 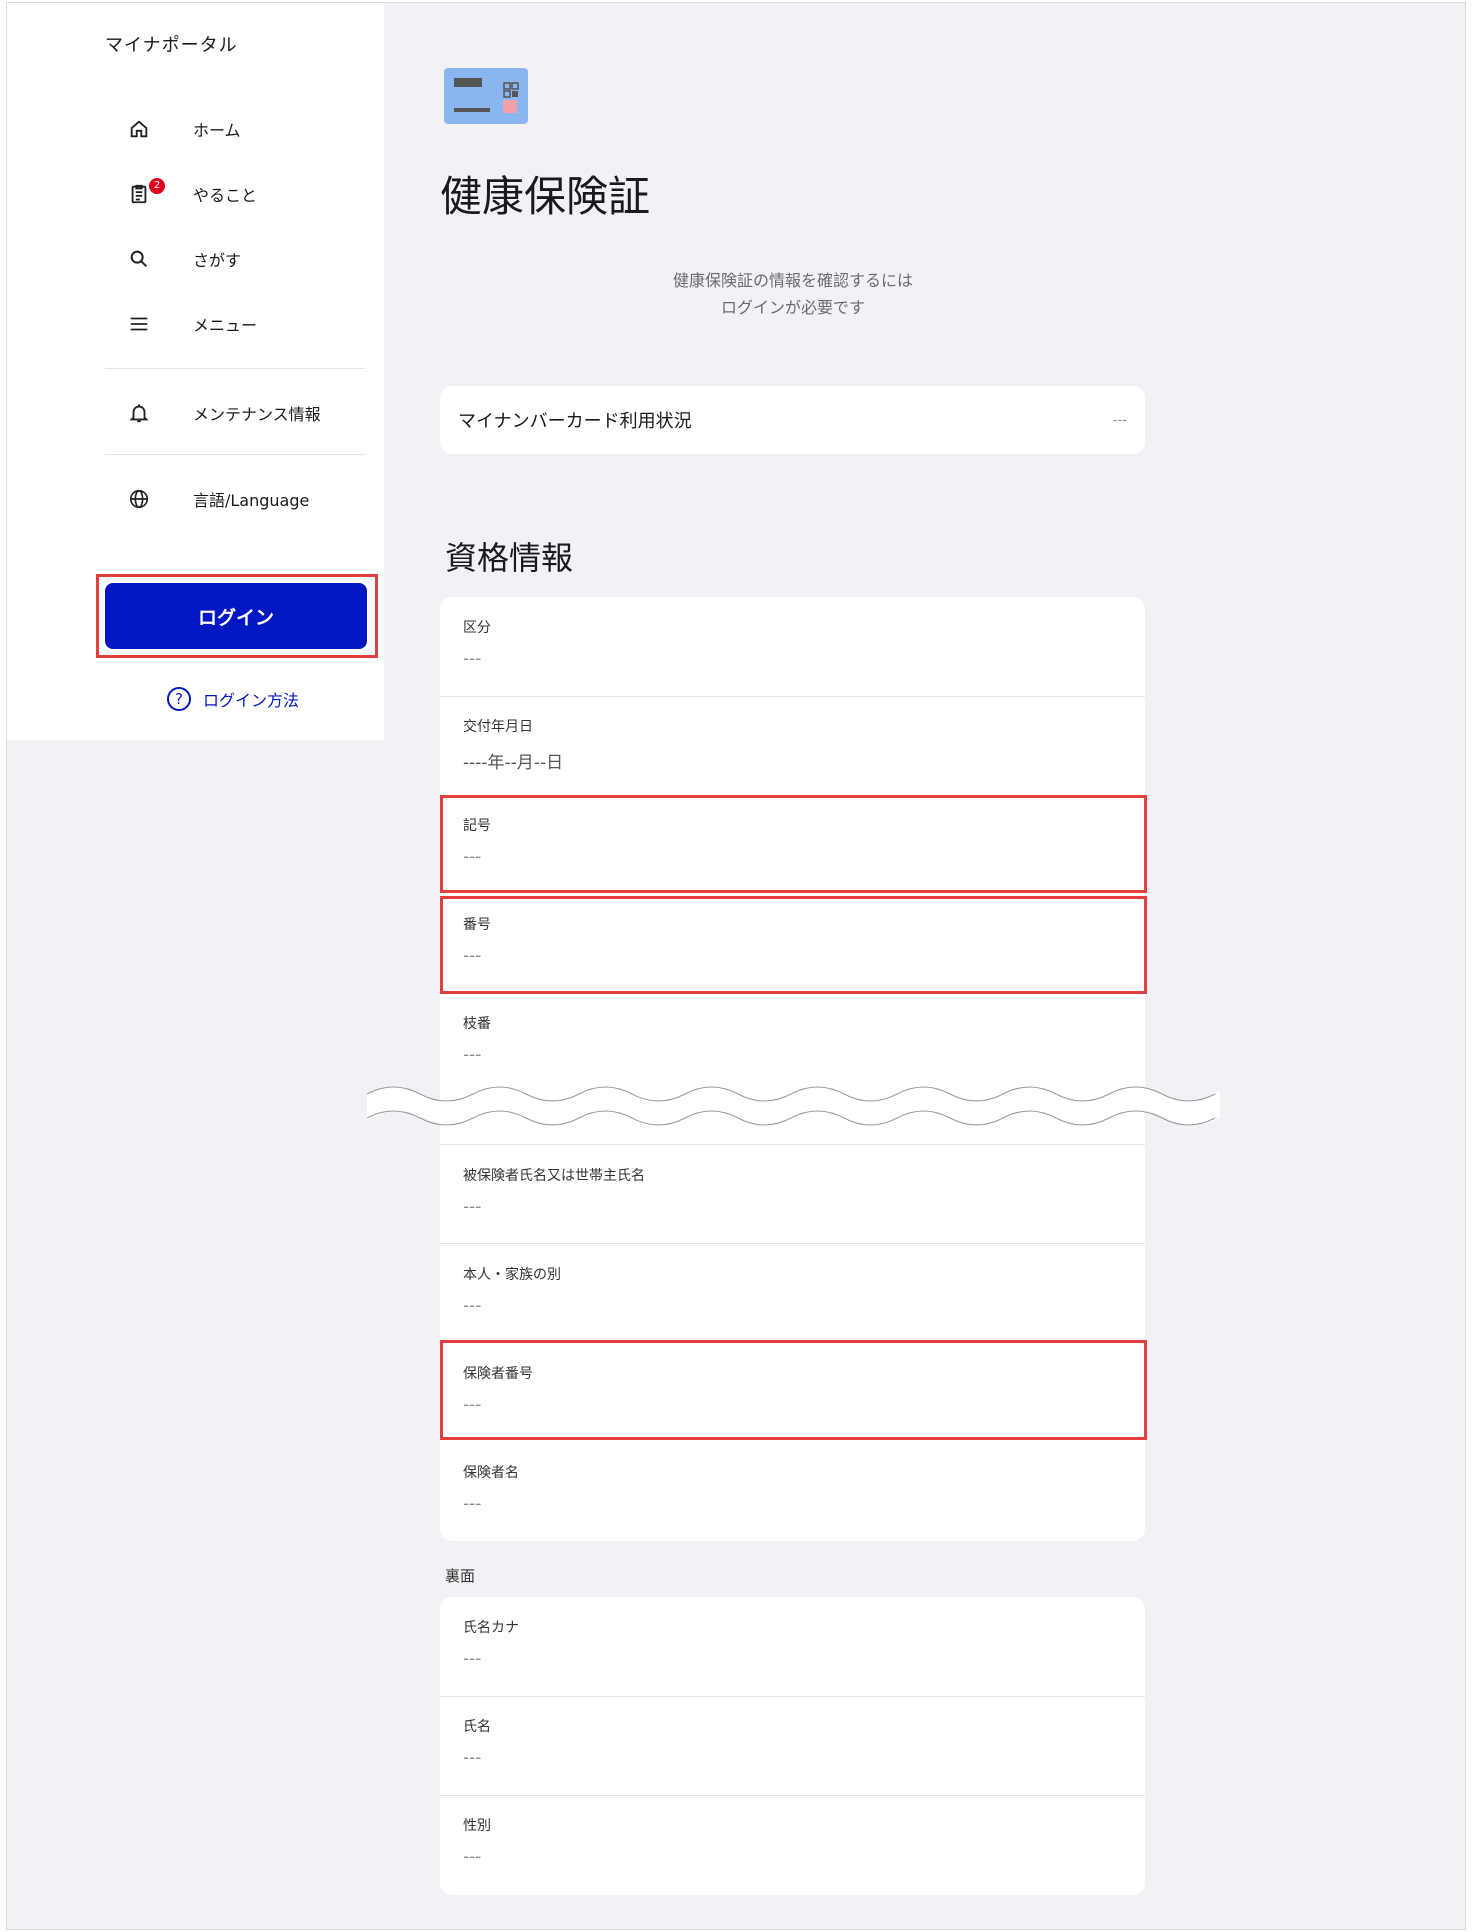 What do you see at coordinates (217, 130) in the screenshot?
I see `nav-label: ホーム` at bounding box center [217, 130].